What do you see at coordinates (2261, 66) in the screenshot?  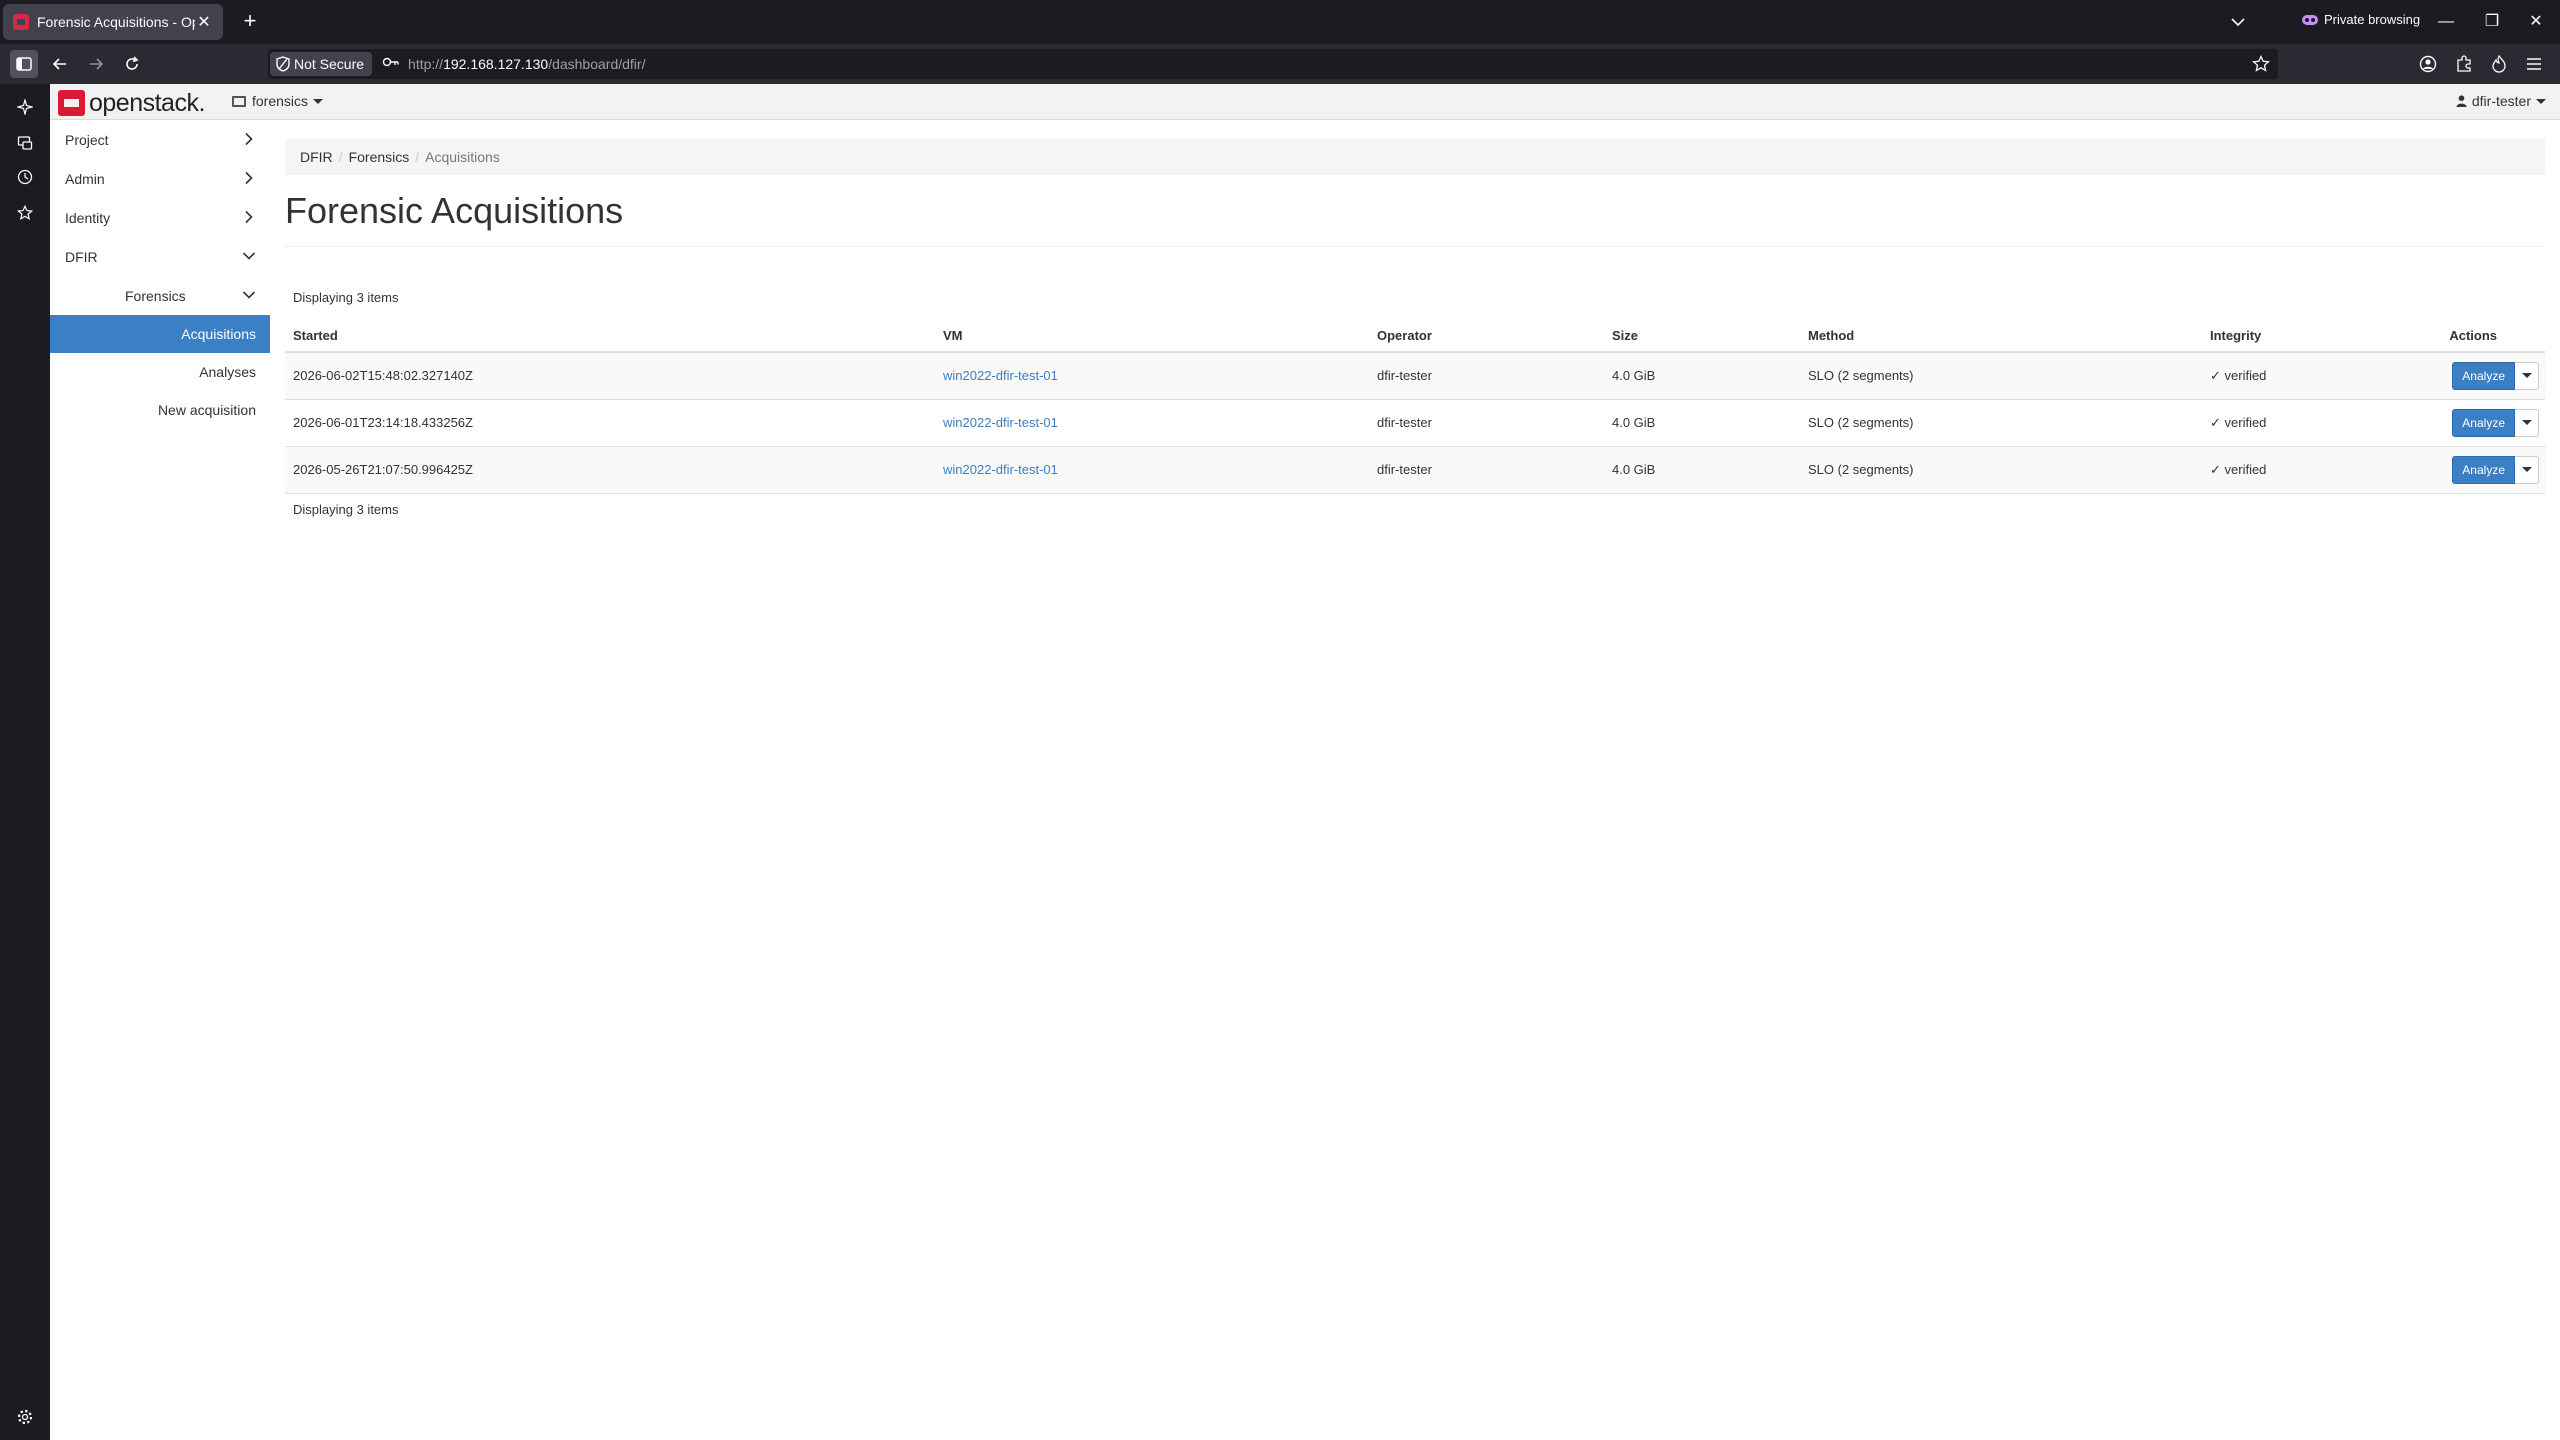 I see `bookmark-star-icon` at bounding box center [2261, 66].